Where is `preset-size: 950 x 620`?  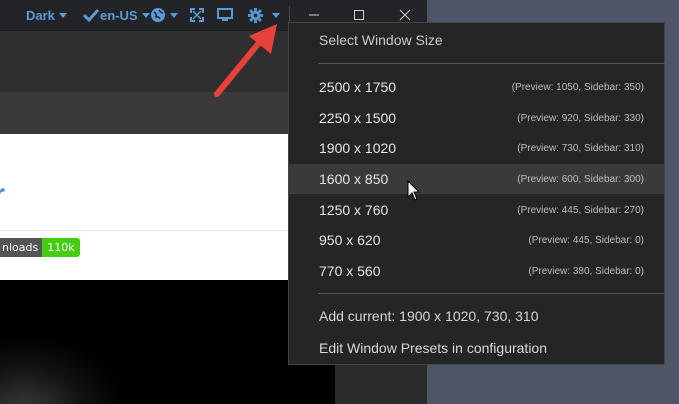
preset-size: 950 x 620 is located at coordinates (350, 240).